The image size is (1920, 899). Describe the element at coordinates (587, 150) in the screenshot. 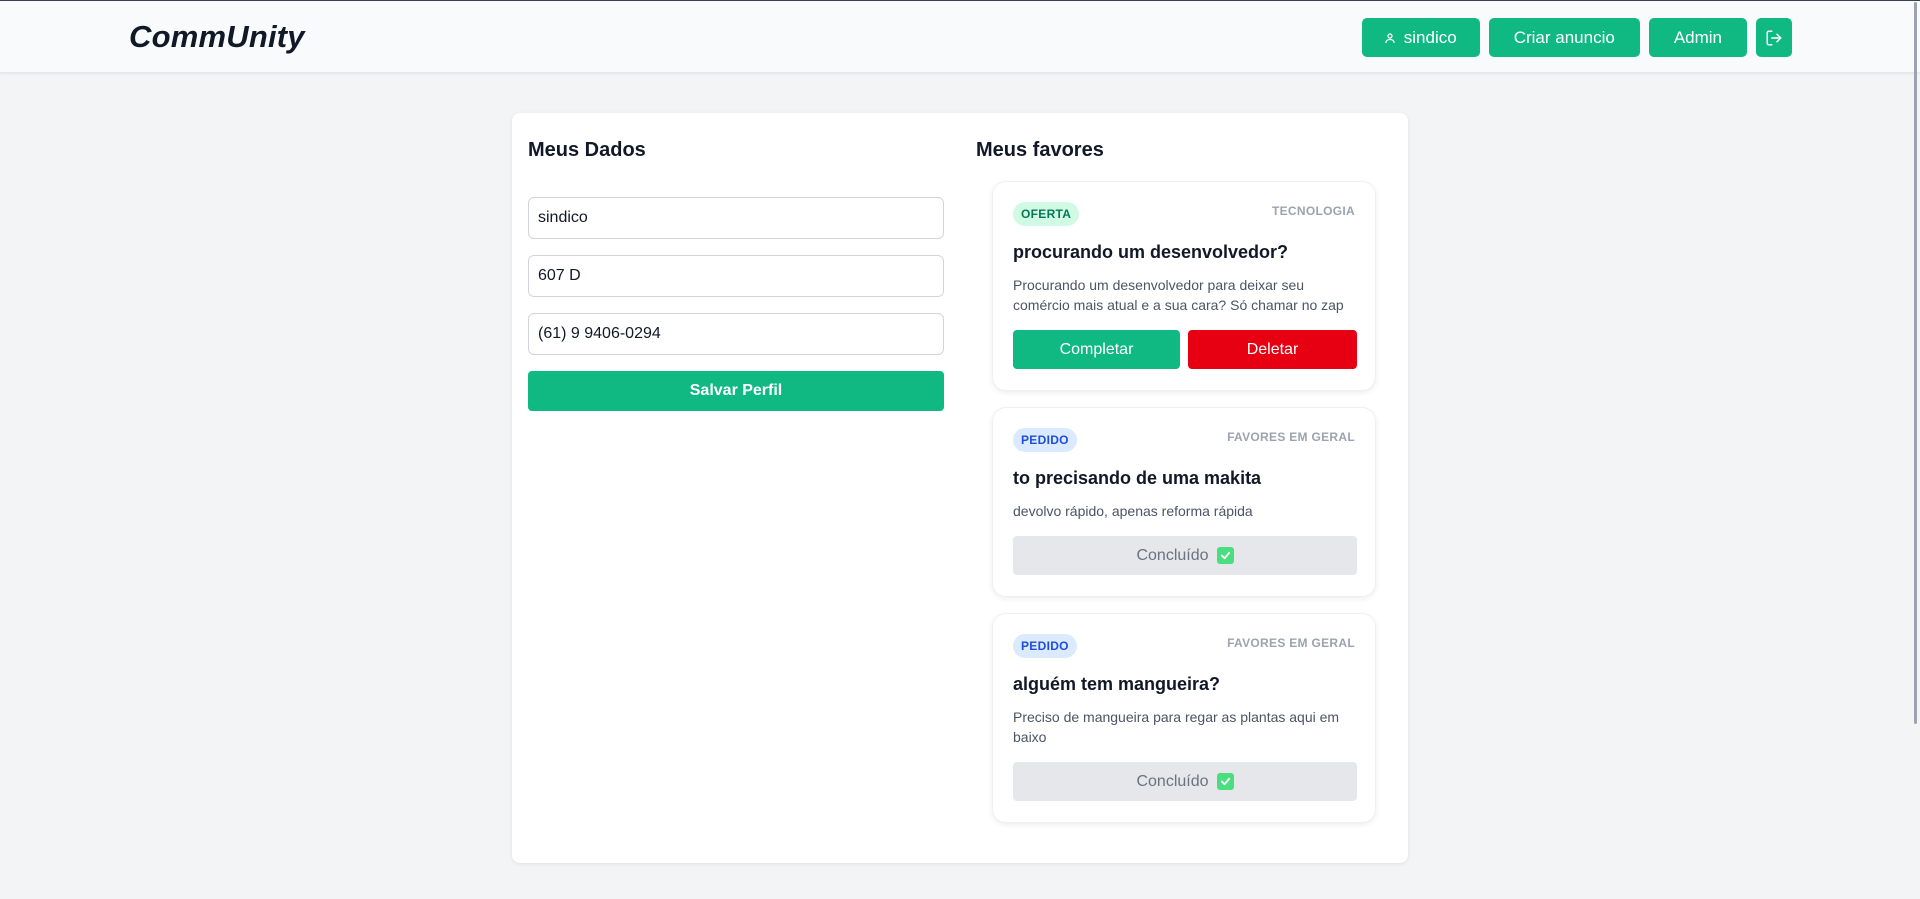

I see `my-data-title: Meus Dados` at that location.